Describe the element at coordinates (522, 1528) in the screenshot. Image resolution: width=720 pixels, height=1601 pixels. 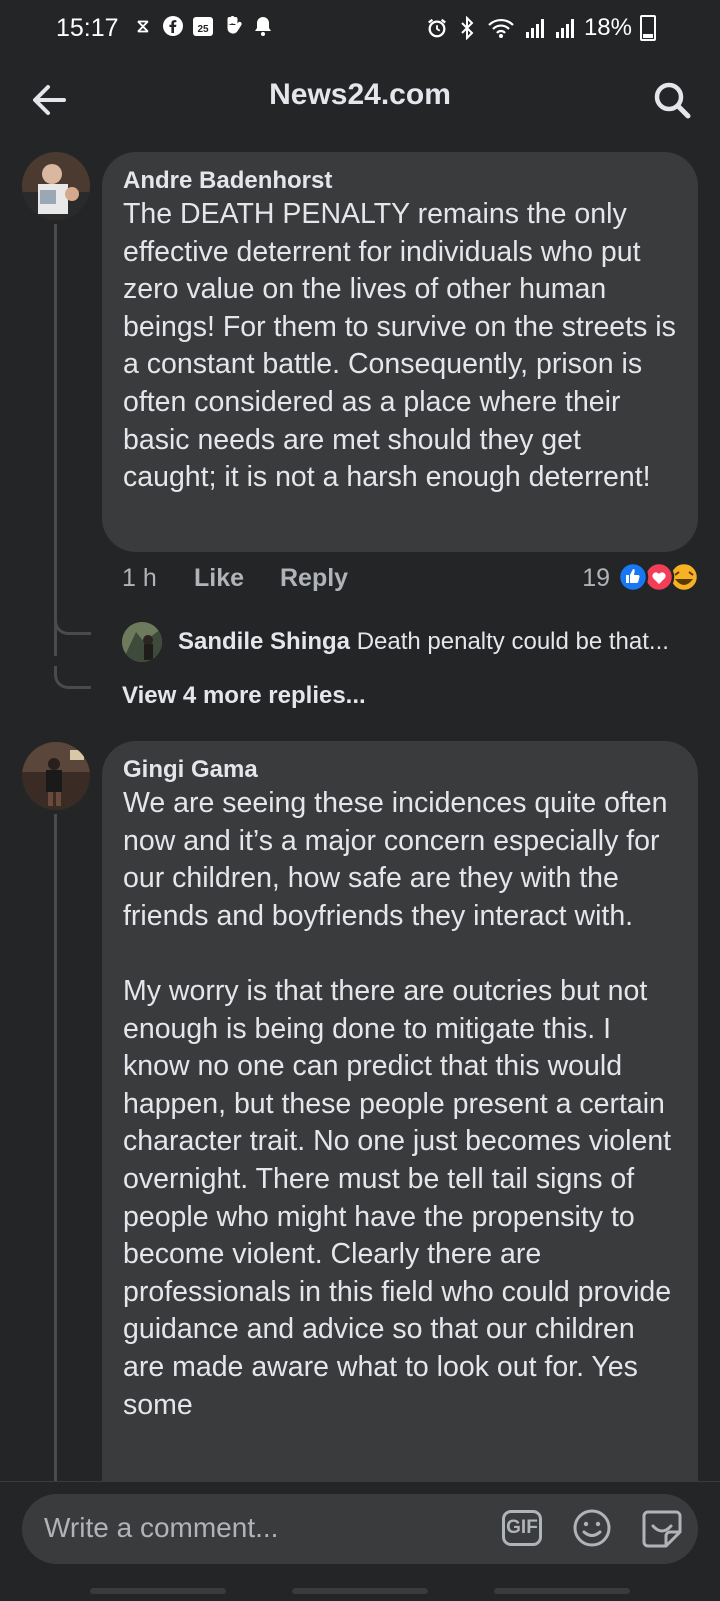
I see `gif-button: GIF` at that location.